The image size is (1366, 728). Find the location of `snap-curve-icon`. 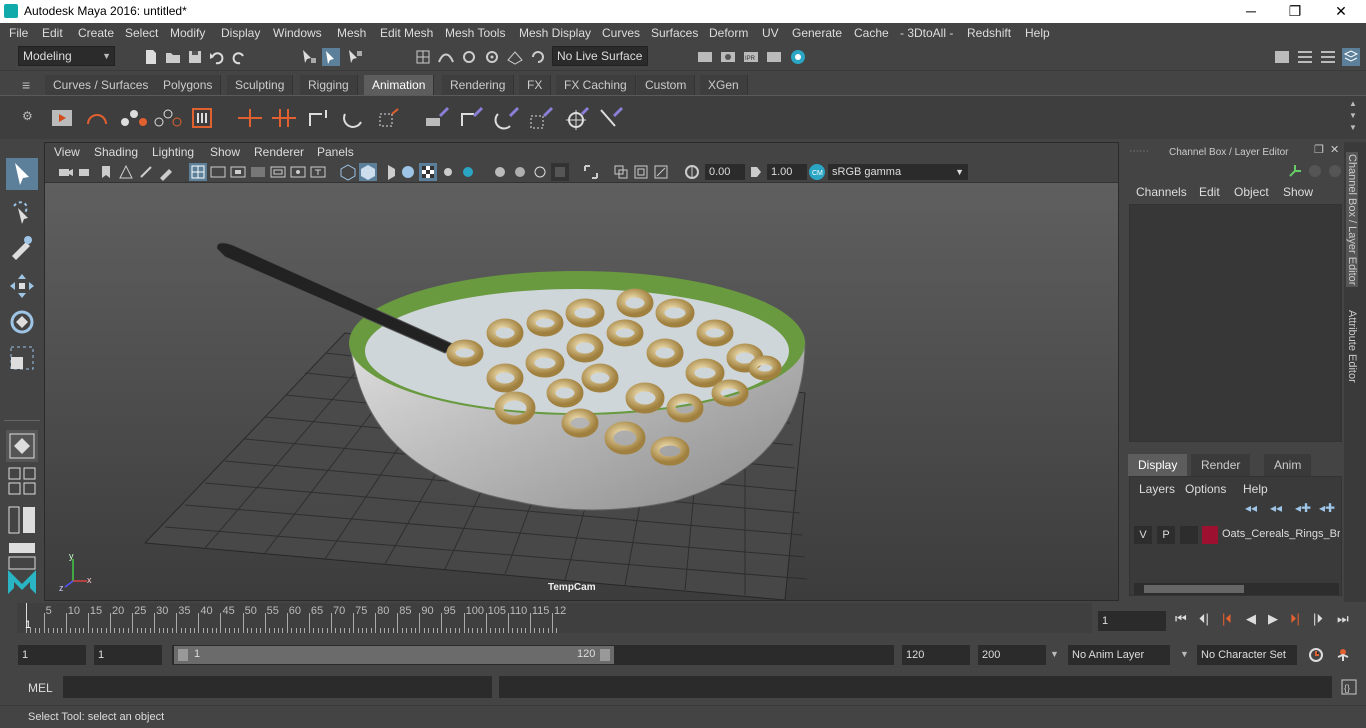

snap-curve-icon is located at coordinates (446, 57).